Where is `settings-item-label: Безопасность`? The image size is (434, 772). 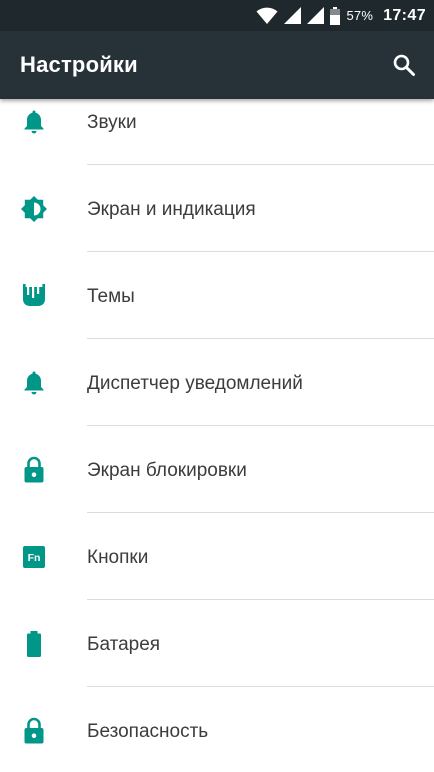 settings-item-label: Безопасность is located at coordinates (148, 731).